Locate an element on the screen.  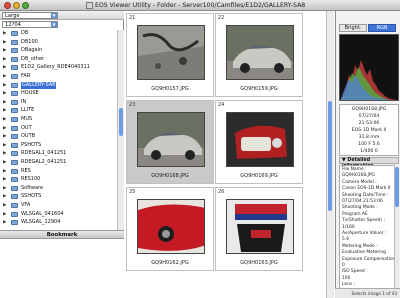
tree-scrollbar is located at coordinates (120, 130).